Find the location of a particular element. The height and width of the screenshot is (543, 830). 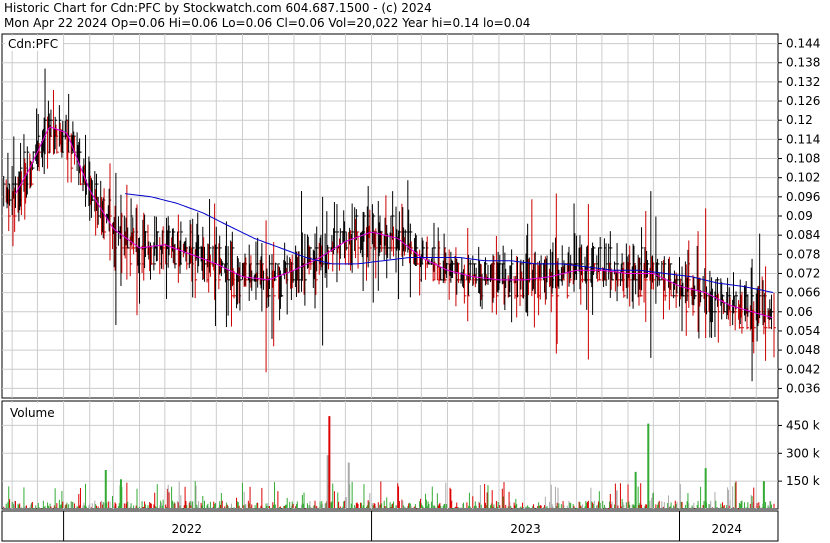

volume-tick-label: 150 k is located at coordinates (803, 481).